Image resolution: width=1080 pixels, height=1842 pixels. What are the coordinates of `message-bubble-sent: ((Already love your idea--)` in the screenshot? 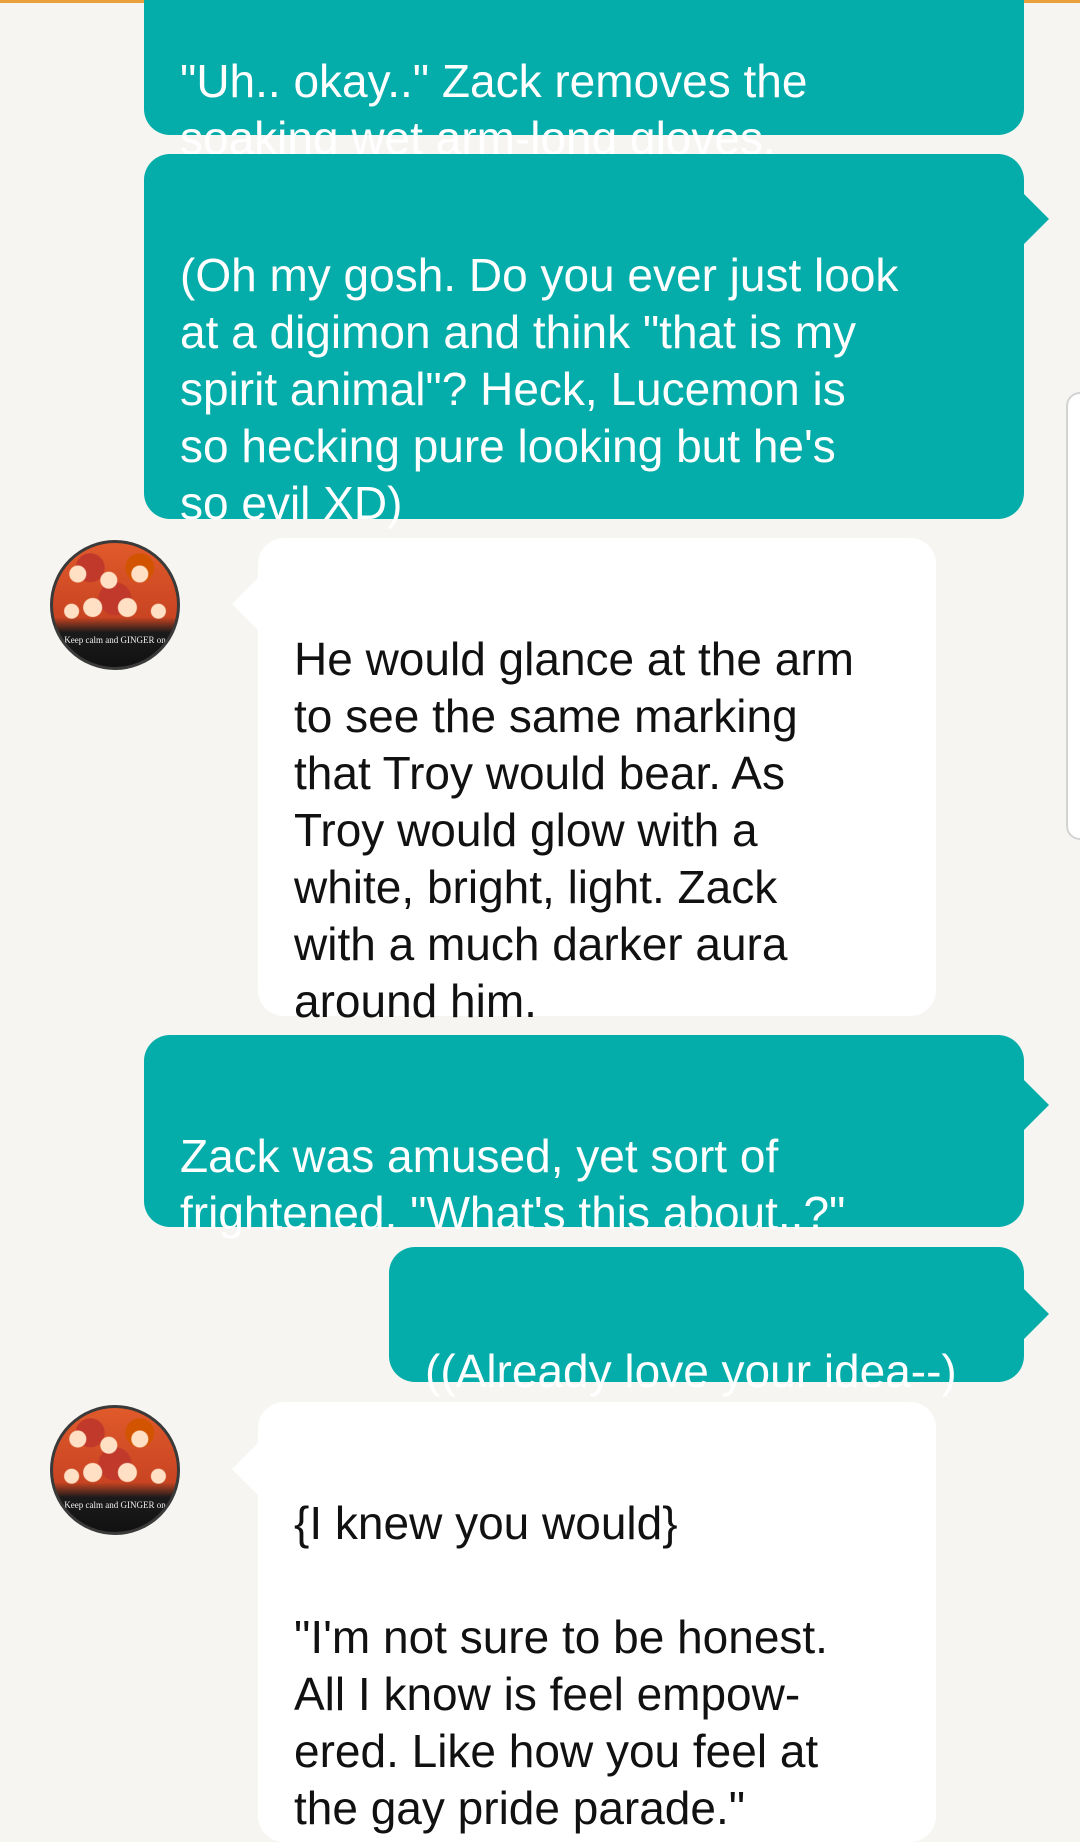 It's located at (706, 1322).